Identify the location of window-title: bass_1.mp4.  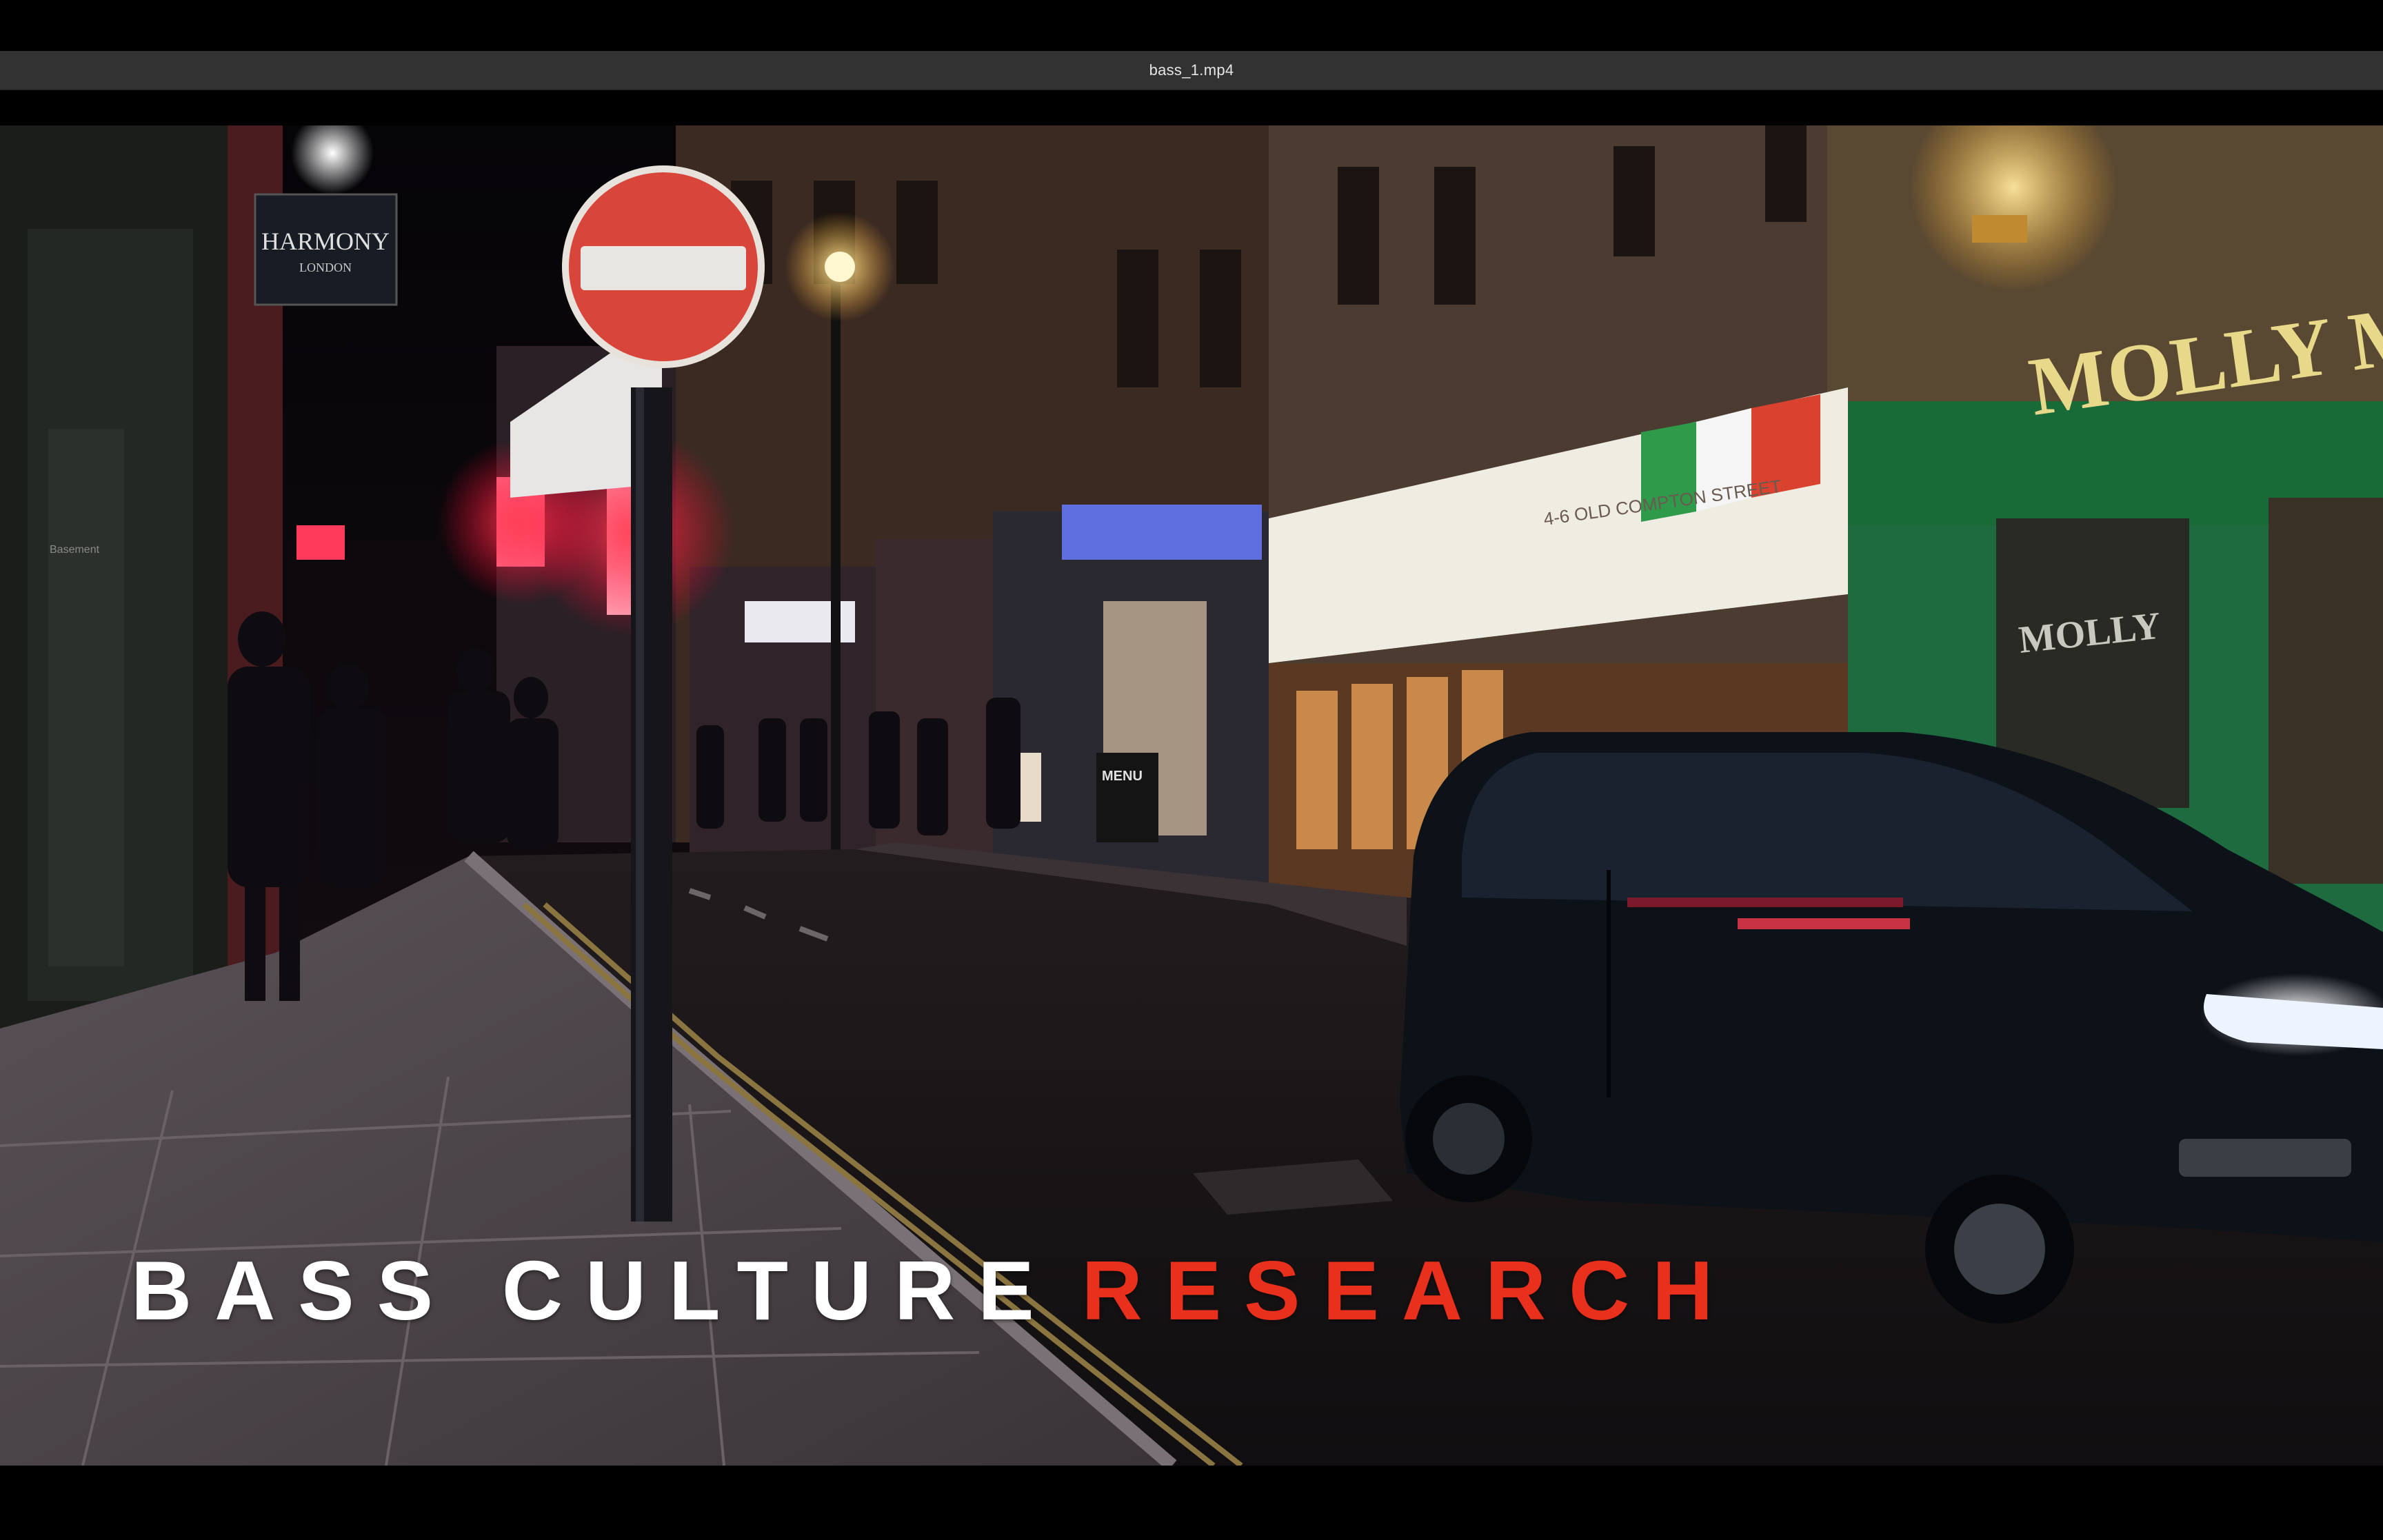
(1191, 70).